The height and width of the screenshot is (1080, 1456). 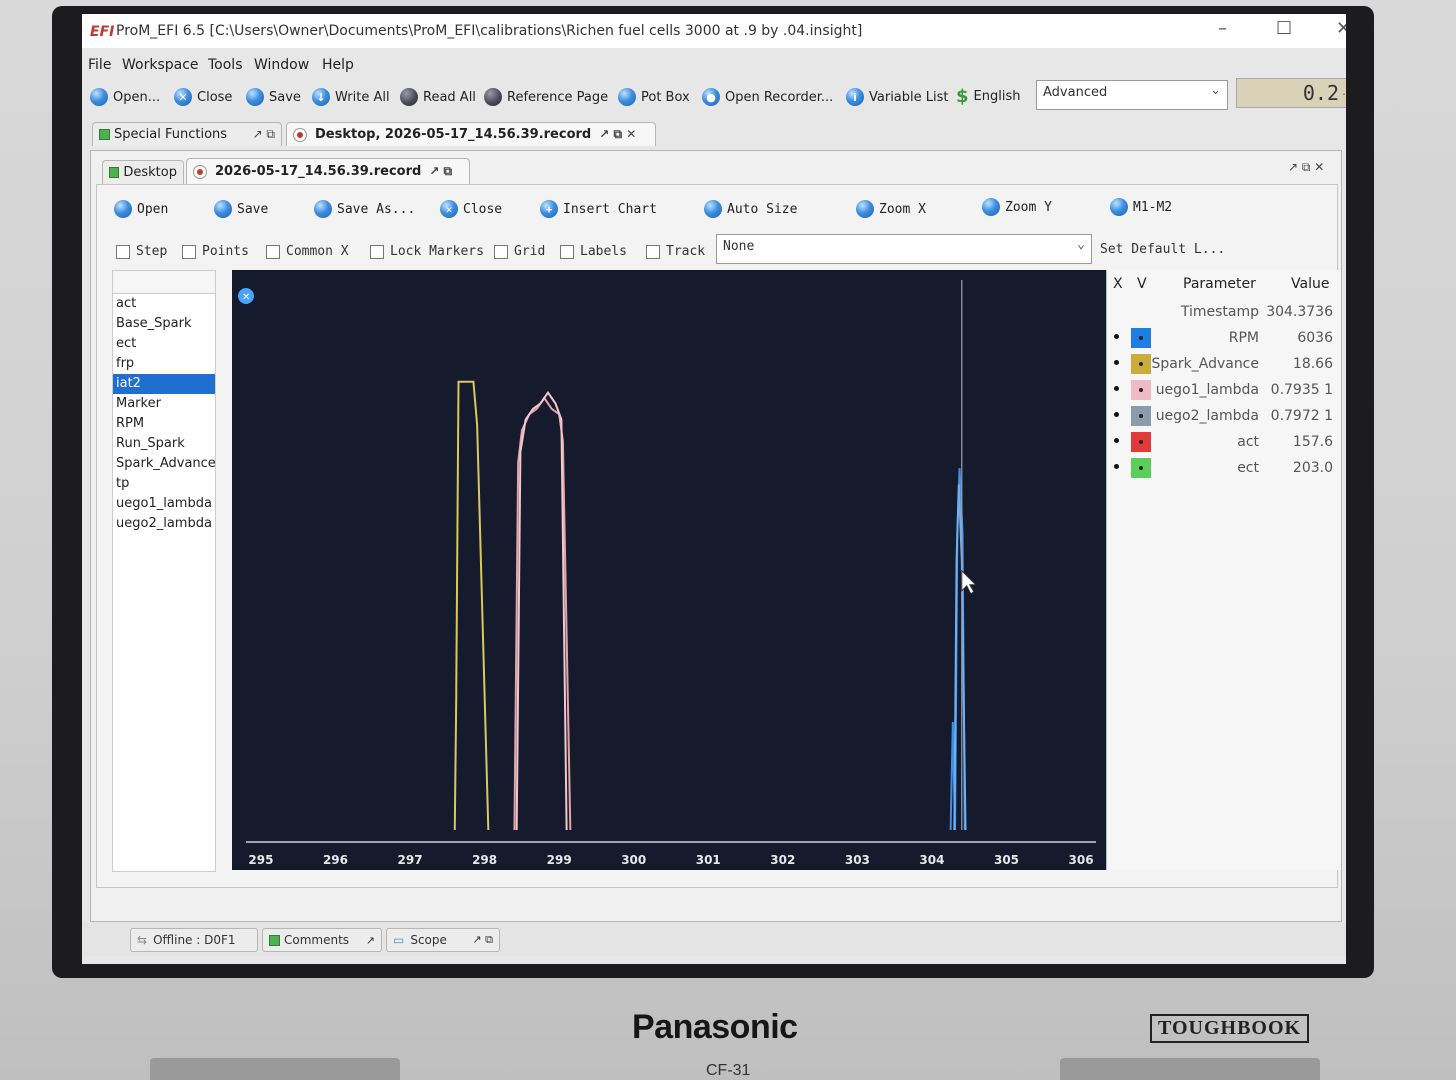 What do you see at coordinates (654, 97) in the screenshot?
I see `pot-box-button: Pot Box` at bounding box center [654, 97].